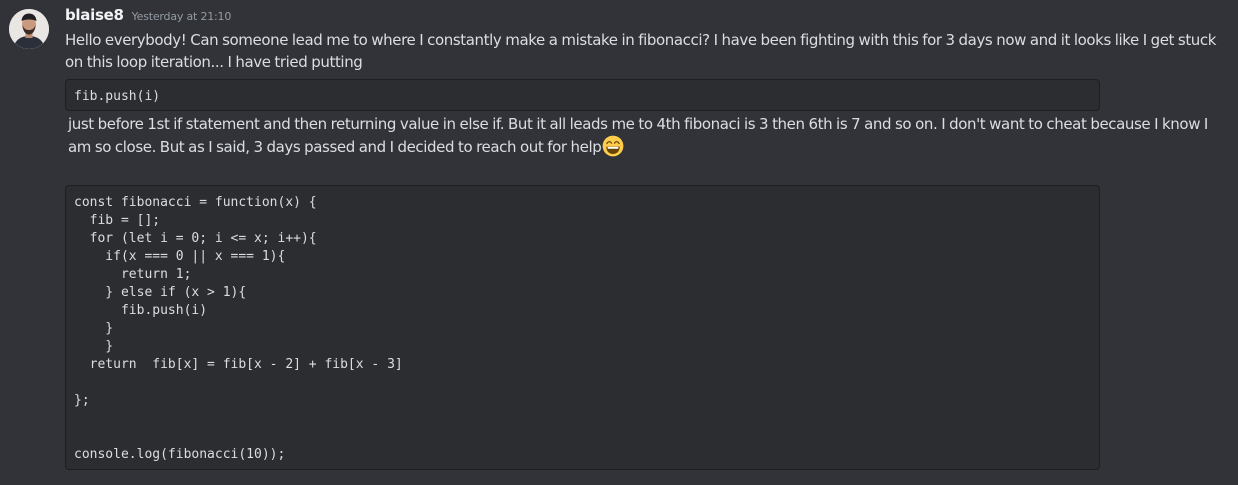  I want to click on grinning-face-emoji-icon, so click(613, 146).